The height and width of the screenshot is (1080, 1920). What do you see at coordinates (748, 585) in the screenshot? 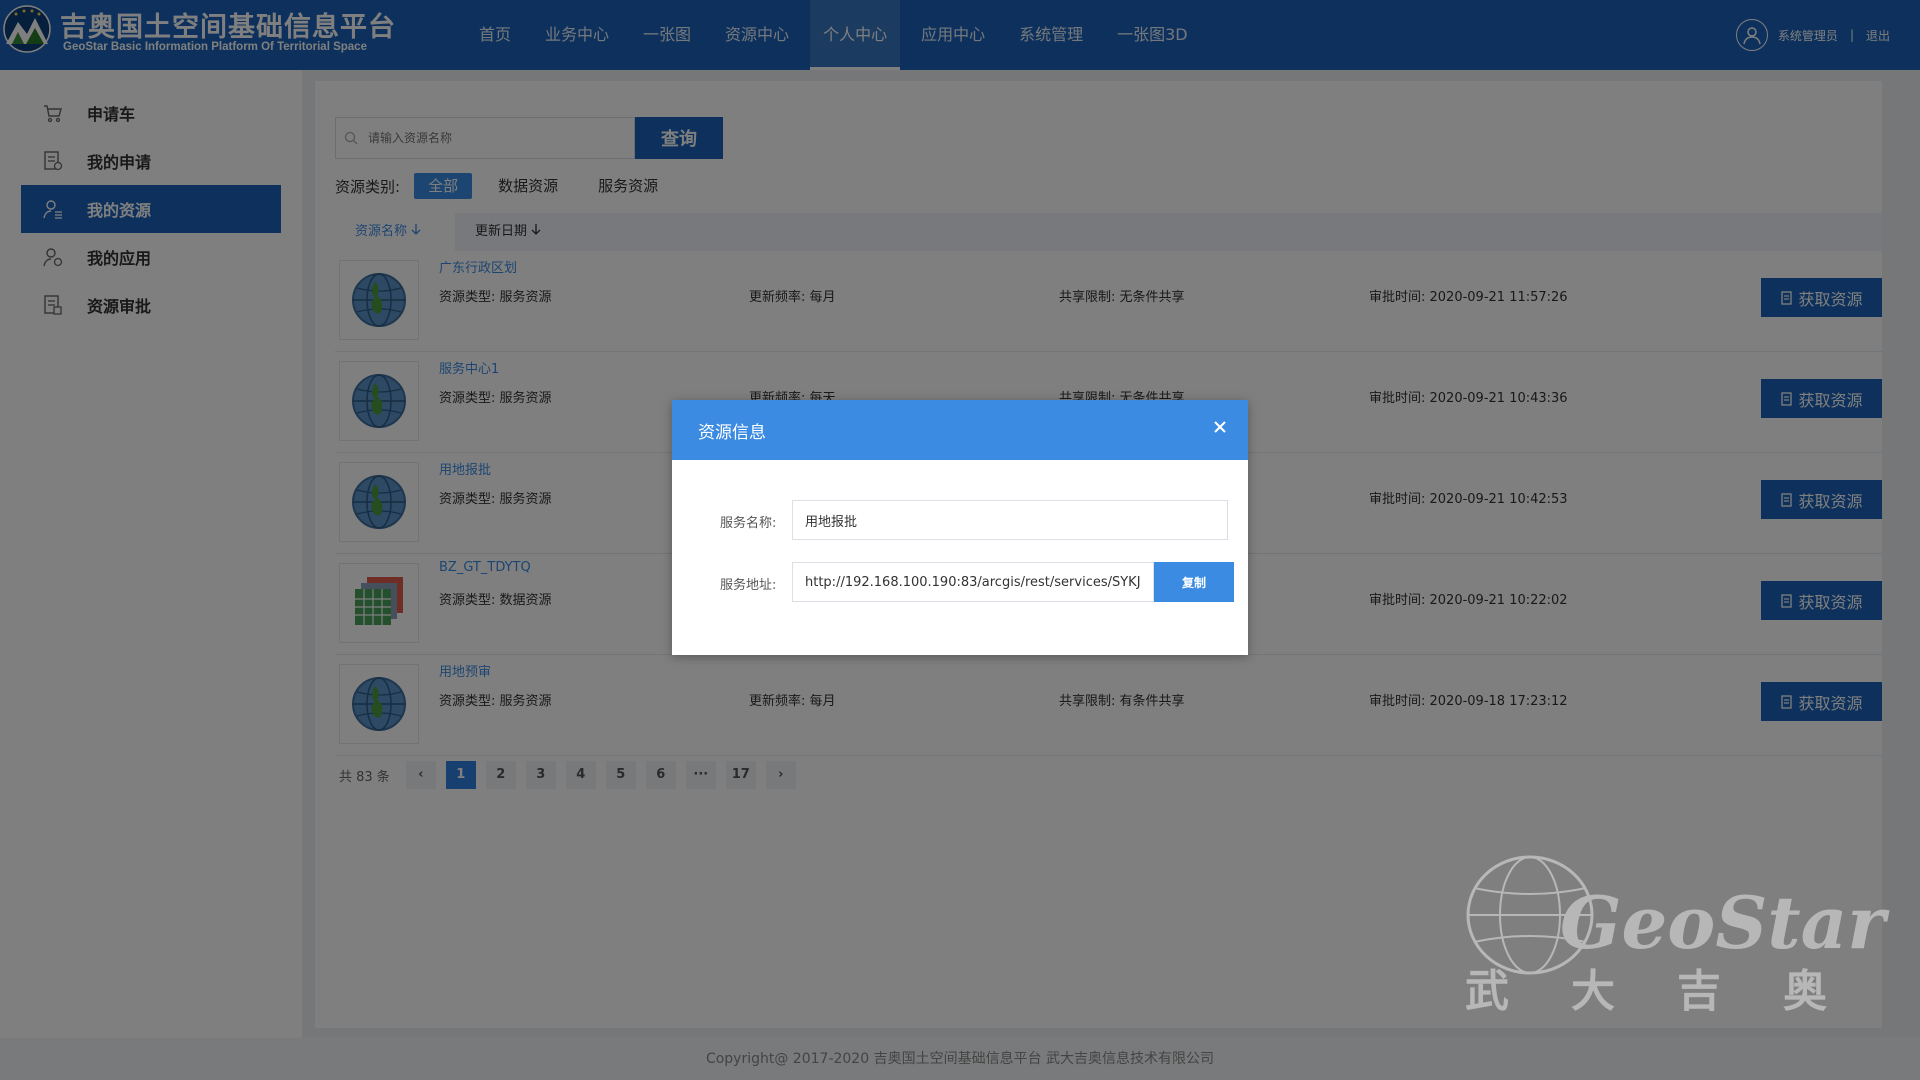
I see `service-url-label: 服务地址:` at bounding box center [748, 585].